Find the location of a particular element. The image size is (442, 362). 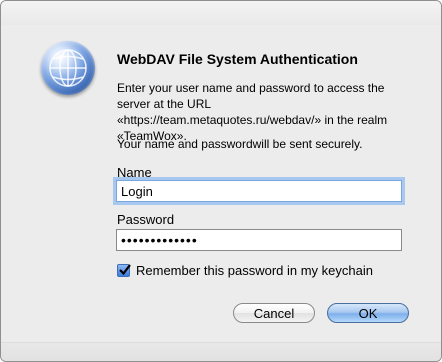

dialog-title: WebDAV File System Authentication is located at coordinates (237, 59).